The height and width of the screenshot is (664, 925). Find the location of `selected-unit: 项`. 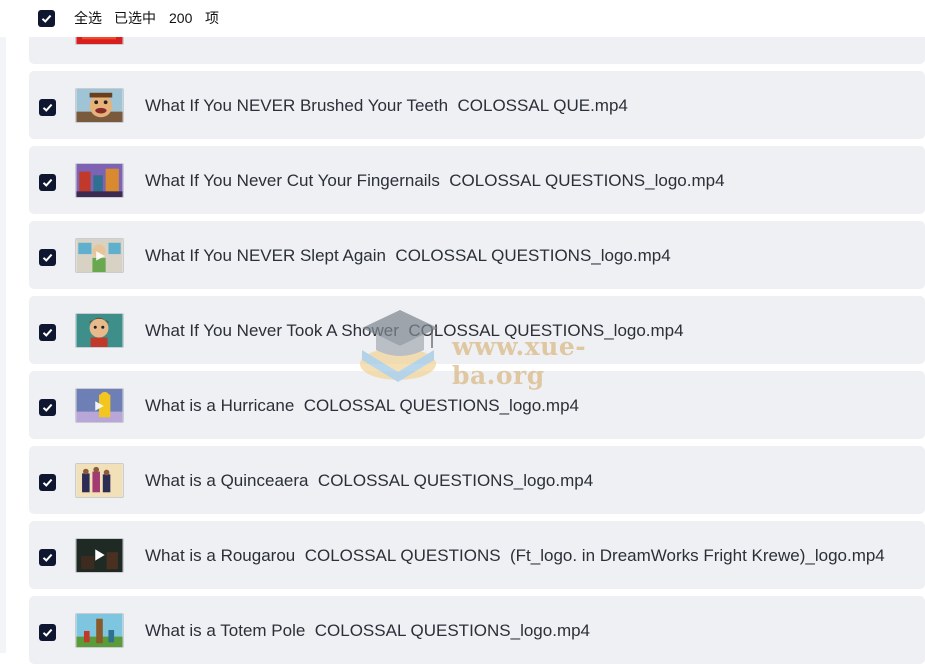

selected-unit: 项 is located at coordinates (212, 18).